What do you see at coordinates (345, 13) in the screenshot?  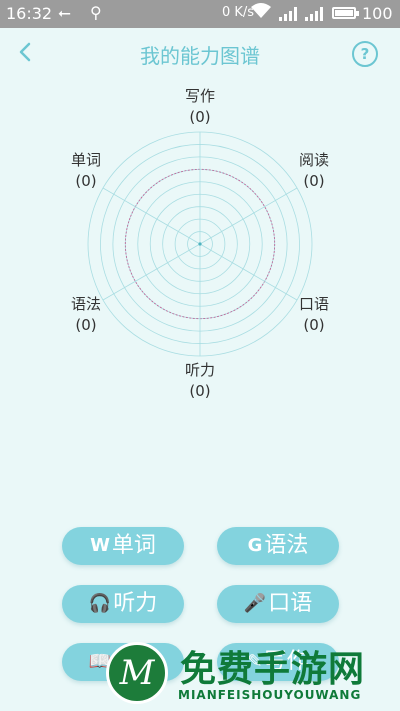 I see `battery-icon` at bounding box center [345, 13].